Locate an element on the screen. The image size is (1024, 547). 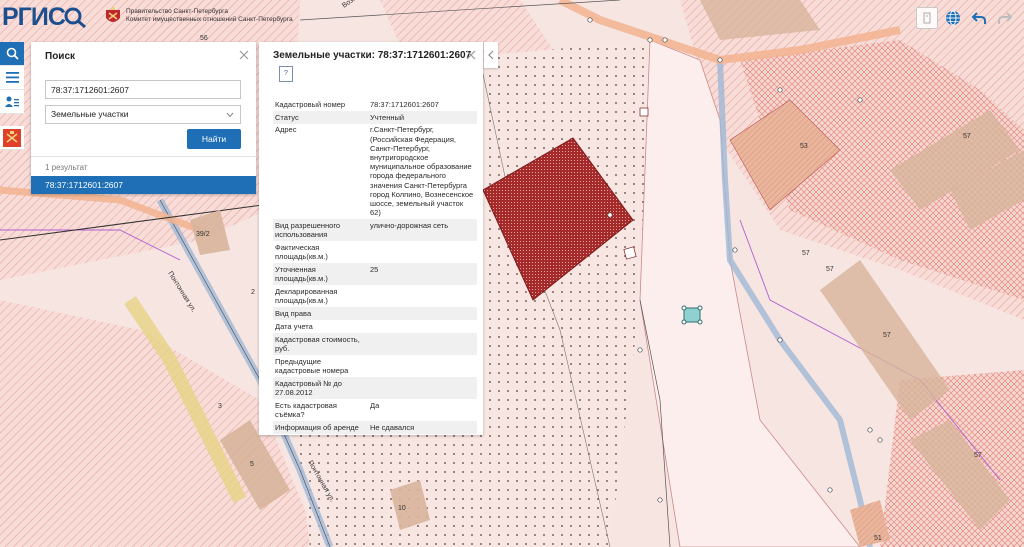
attribute-row: Уточненная площадь(кв.м.) 25 is located at coordinates (375, 274).